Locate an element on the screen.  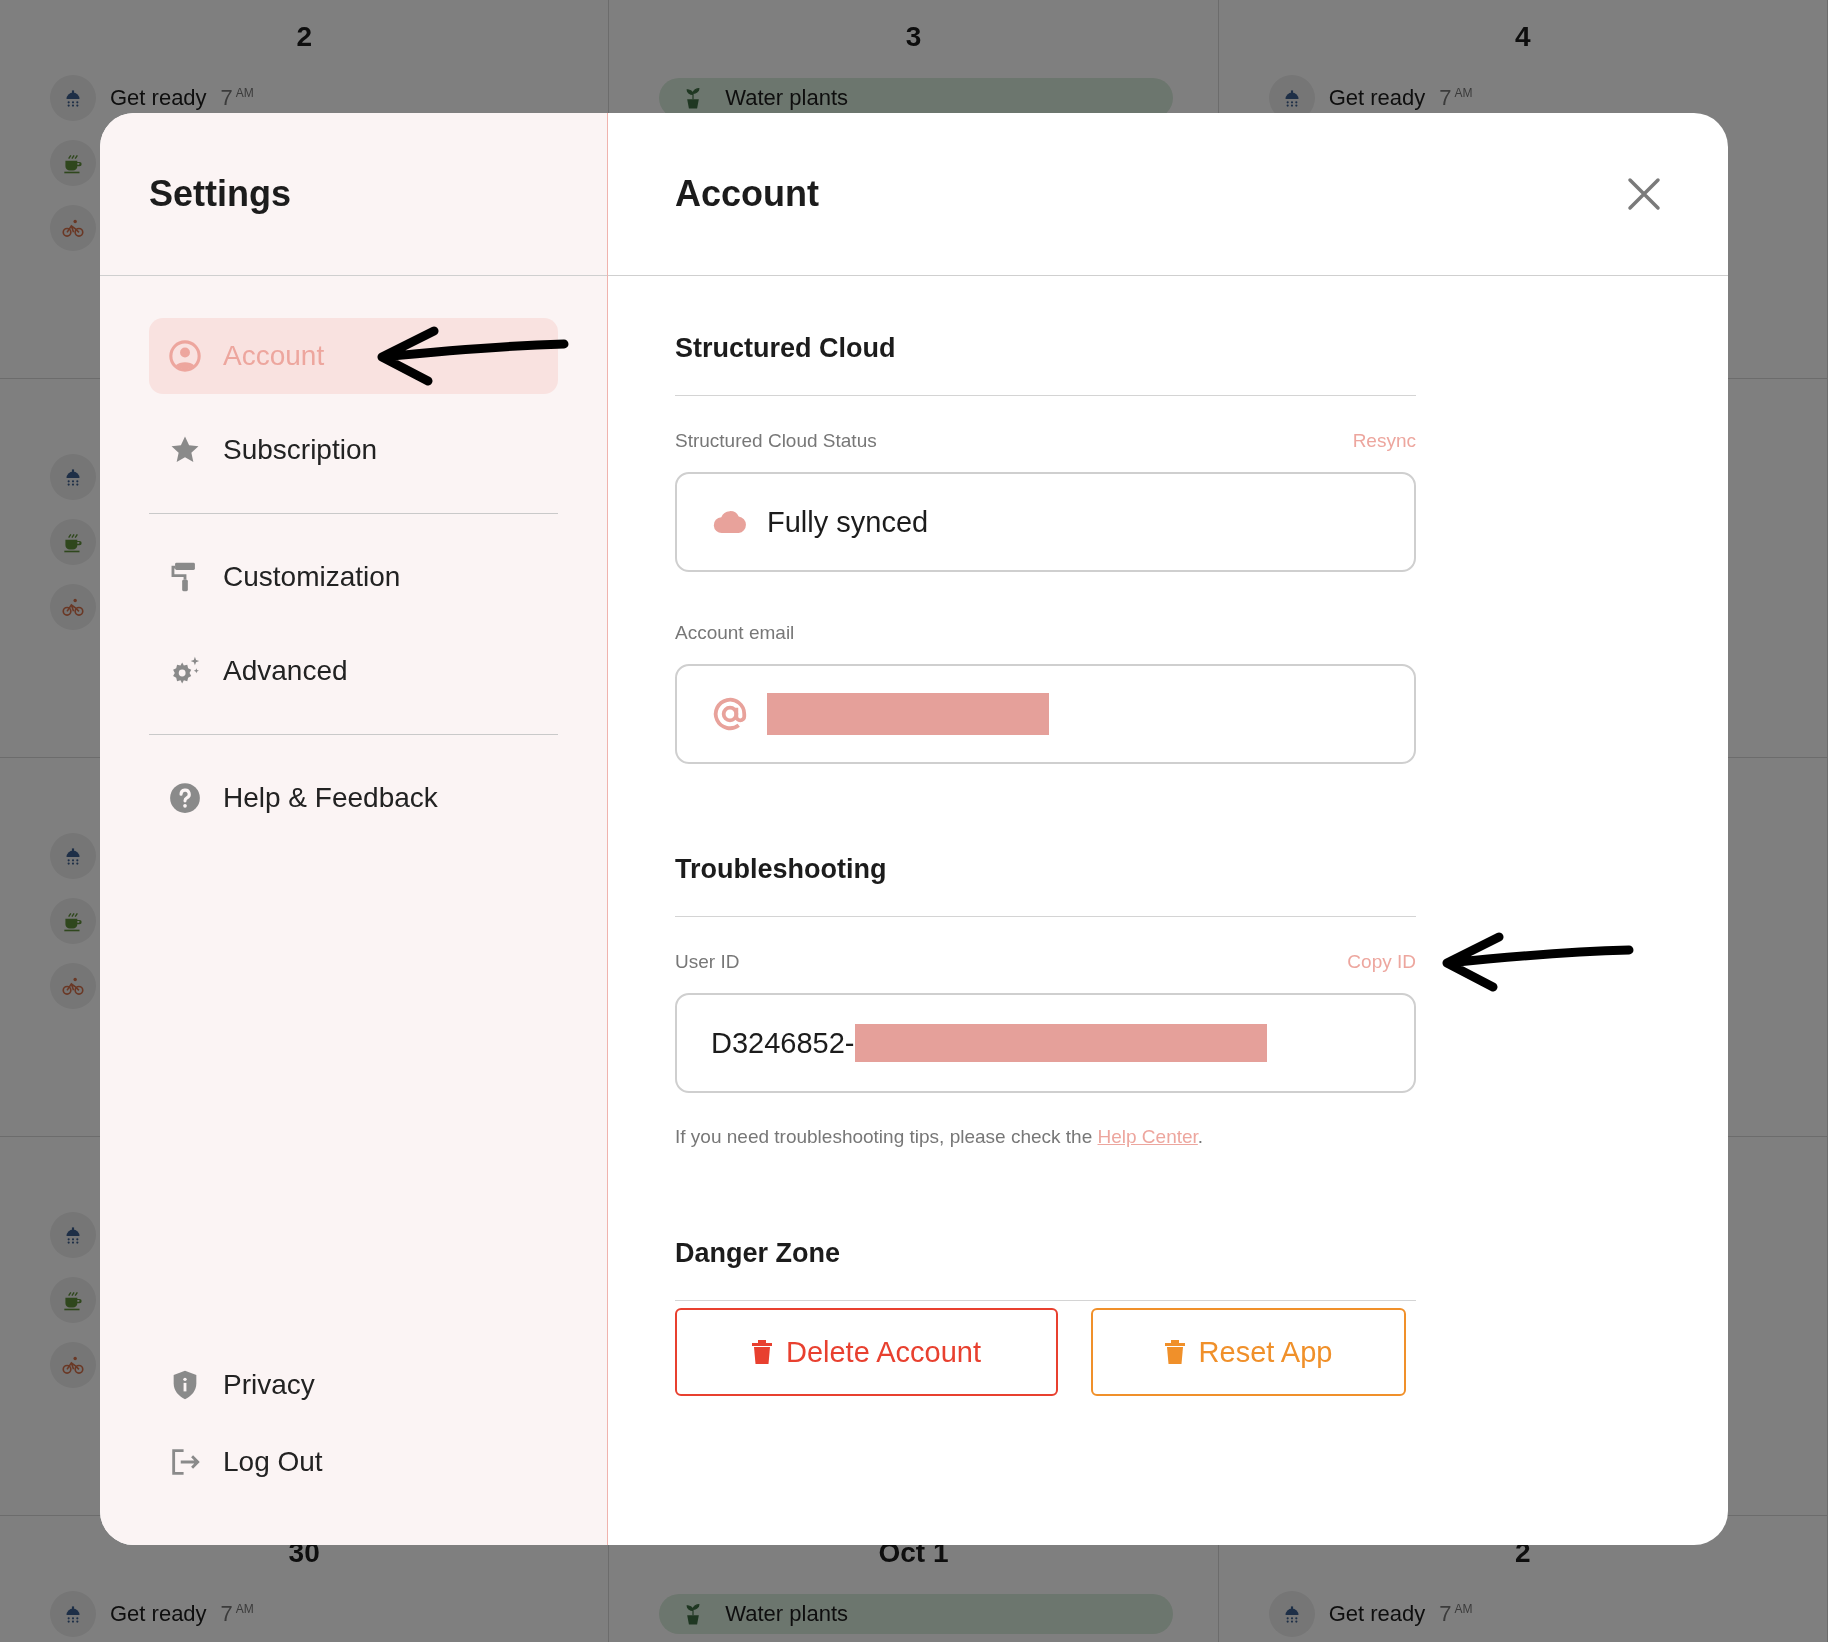
field-value: D3246852- is located at coordinates (783, 1043).